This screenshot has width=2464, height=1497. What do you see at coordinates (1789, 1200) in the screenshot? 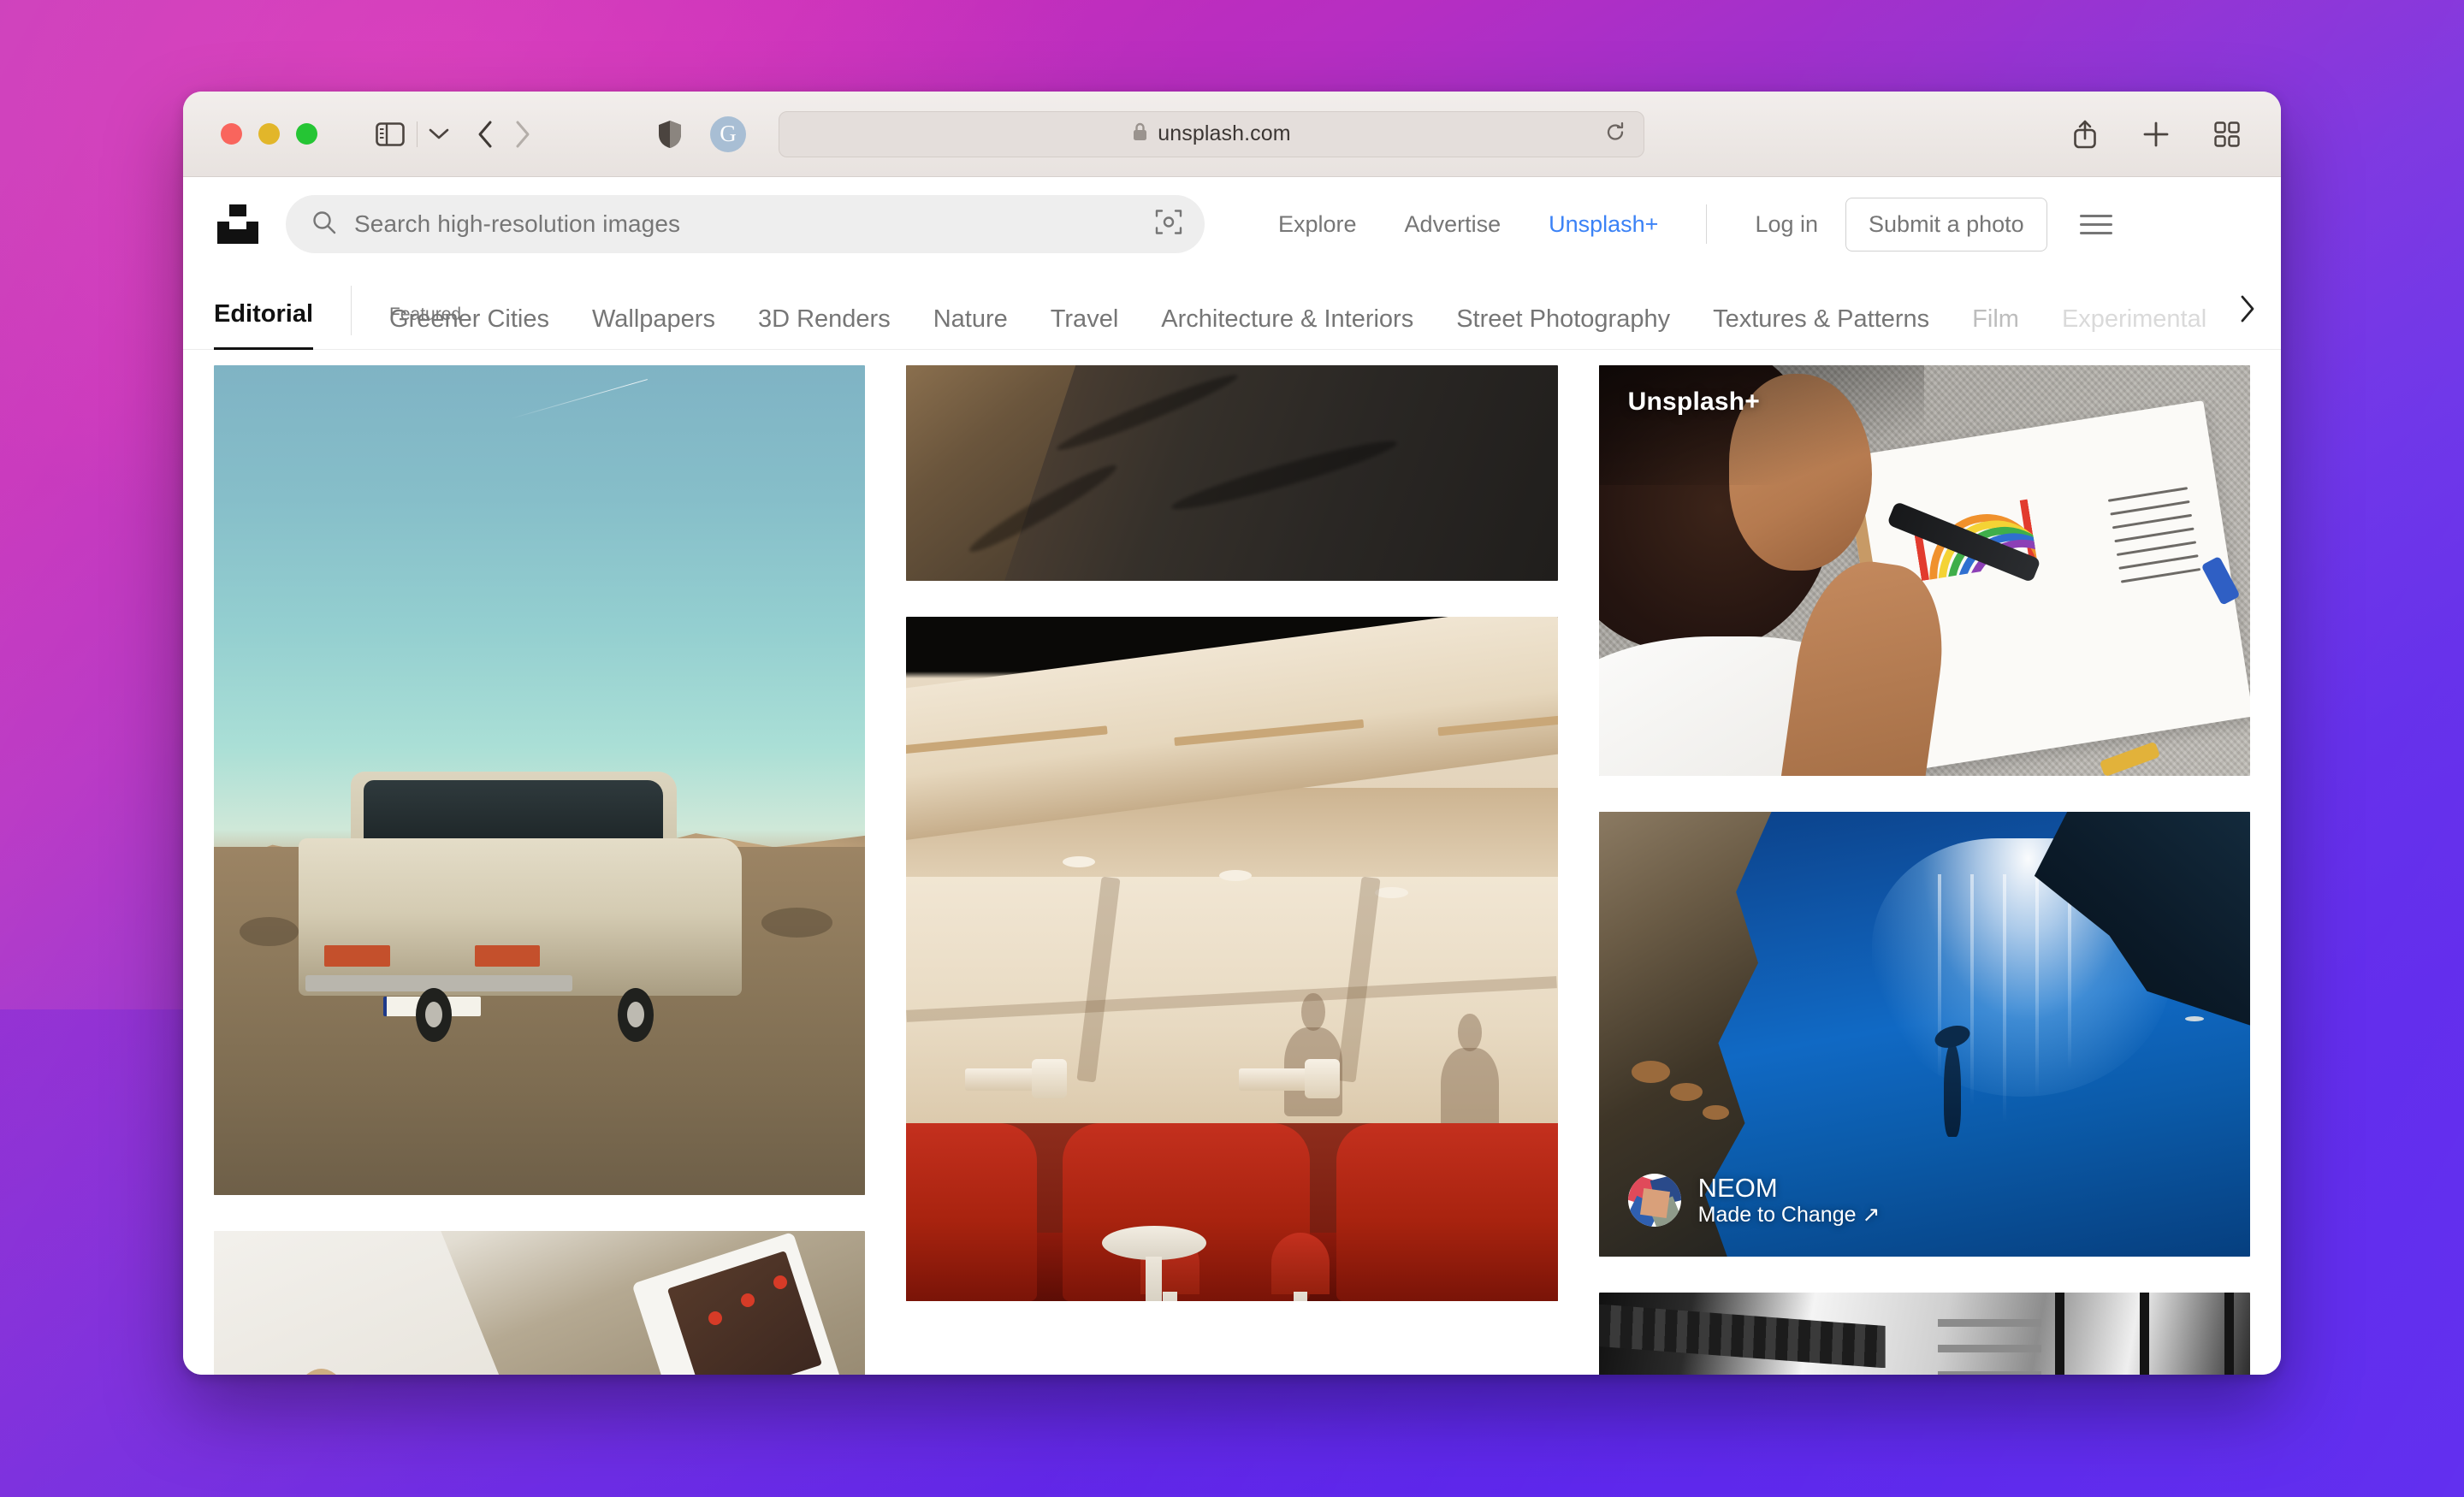
I see `neom-text-block: NEOM Made to Change ↗` at bounding box center [1789, 1200].